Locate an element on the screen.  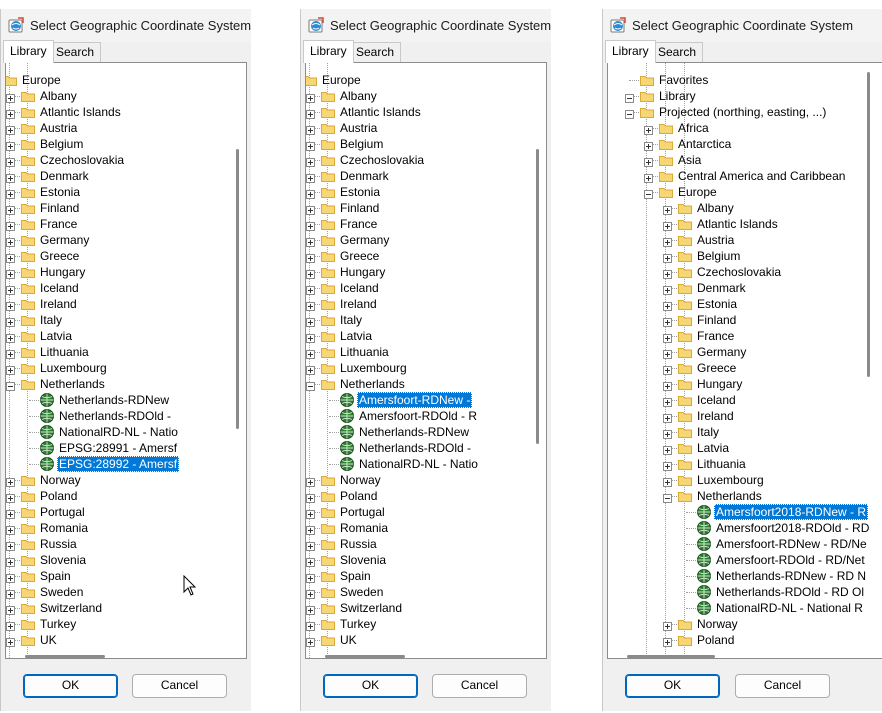
tree-node-label: Austria is located at coordinates (715, 240).